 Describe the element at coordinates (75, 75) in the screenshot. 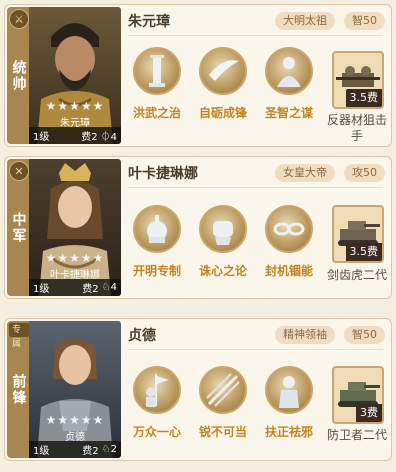

I see `hero-portrait: ★★★★★ 朱元璋 1级 费2 ⏀4` at that location.